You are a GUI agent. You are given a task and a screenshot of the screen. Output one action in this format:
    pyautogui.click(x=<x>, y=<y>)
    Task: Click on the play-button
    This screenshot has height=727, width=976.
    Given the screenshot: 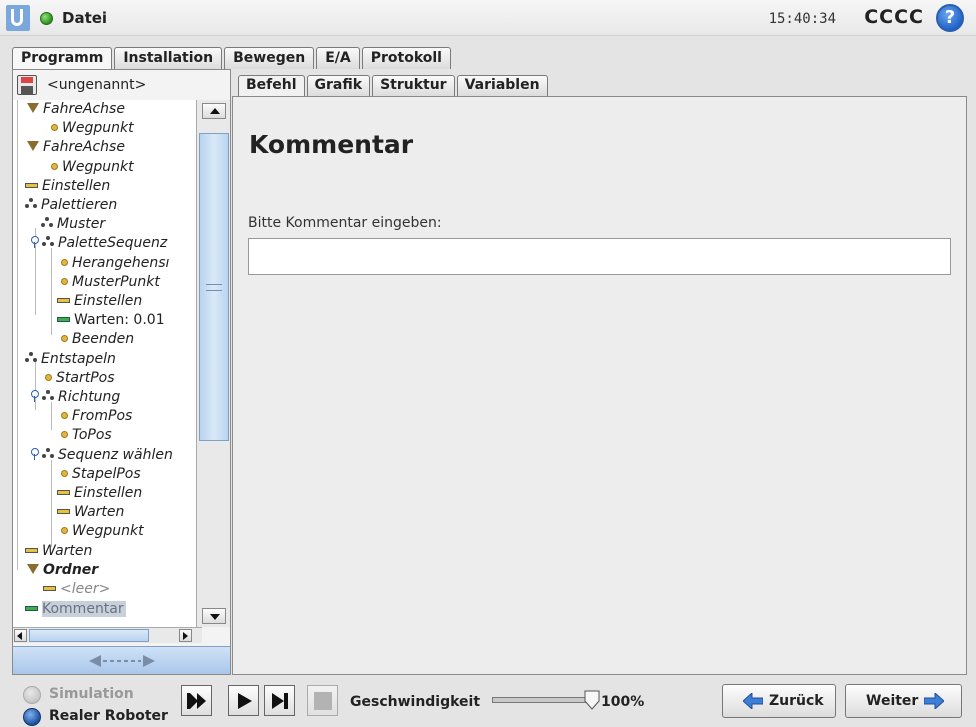 What is the action you would take?
    pyautogui.click(x=243, y=700)
    